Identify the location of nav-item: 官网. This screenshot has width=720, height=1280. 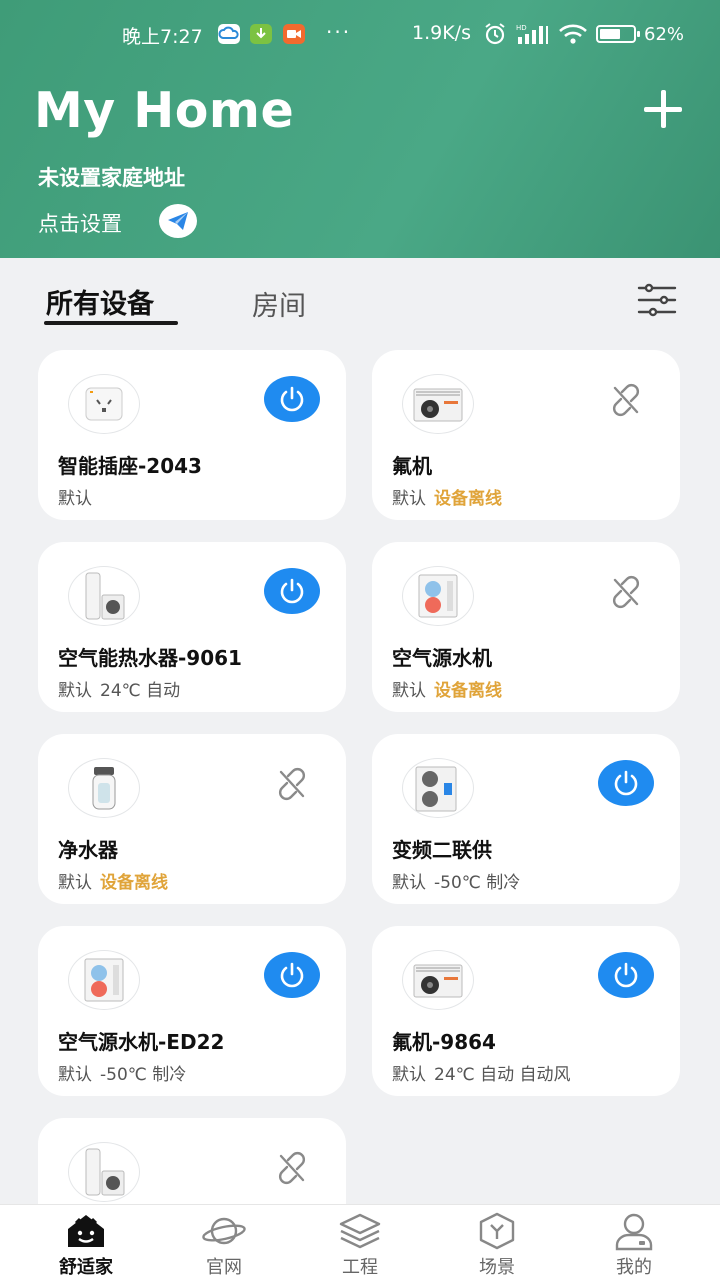
(224, 1245).